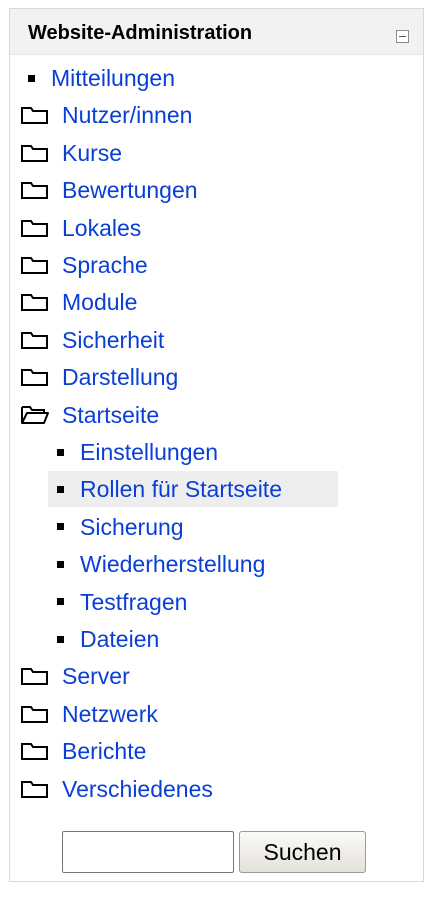 This screenshot has width=437, height=897. I want to click on tree-item: Netzwerk, so click(89, 714).